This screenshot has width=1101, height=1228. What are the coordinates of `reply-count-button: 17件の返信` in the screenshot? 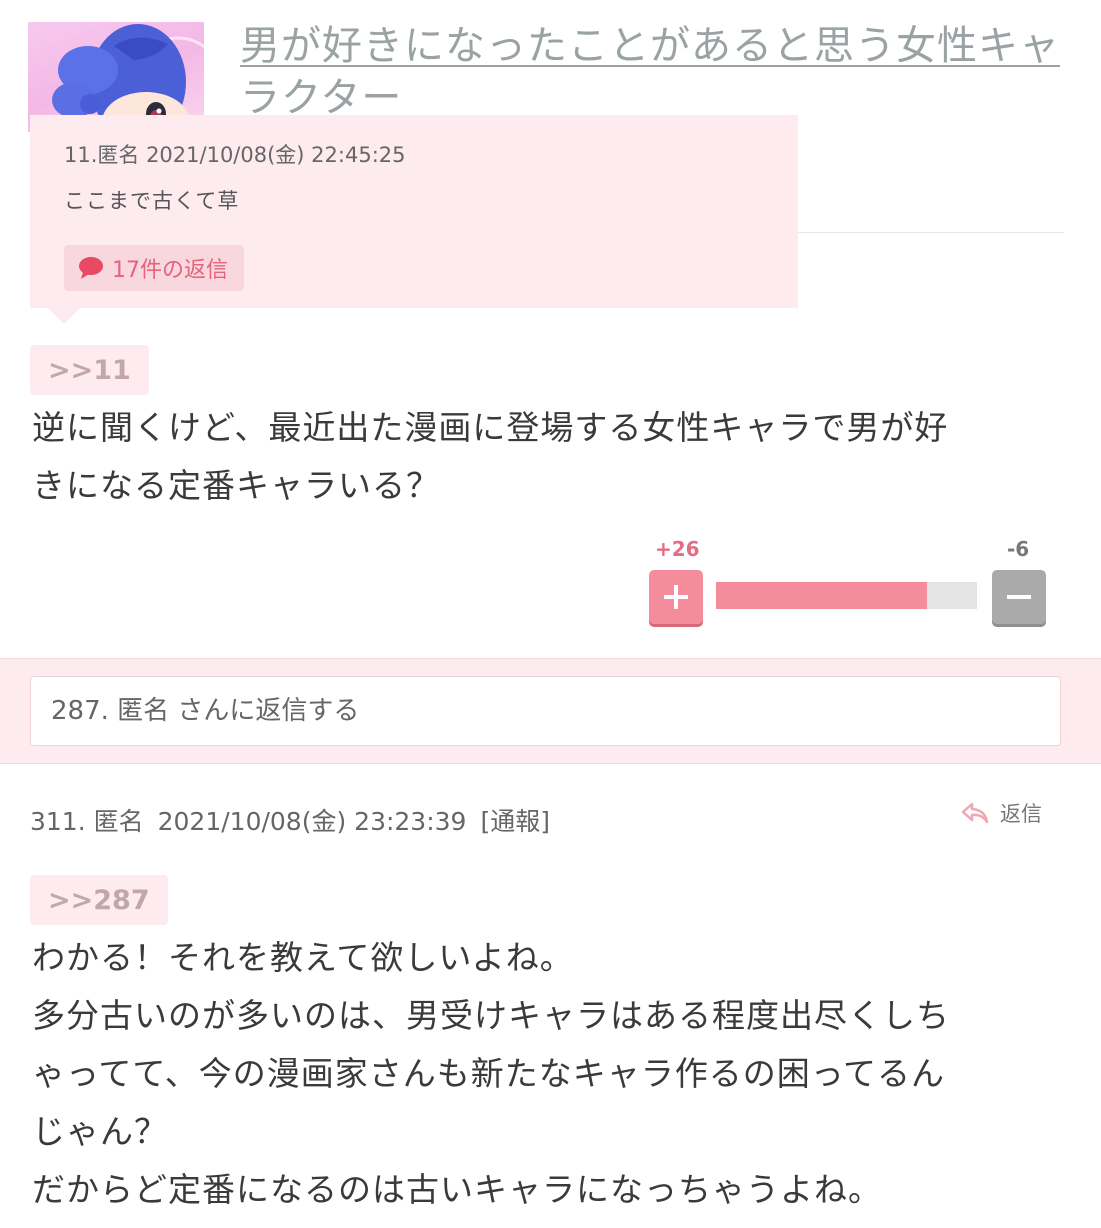 It's located at (154, 268).